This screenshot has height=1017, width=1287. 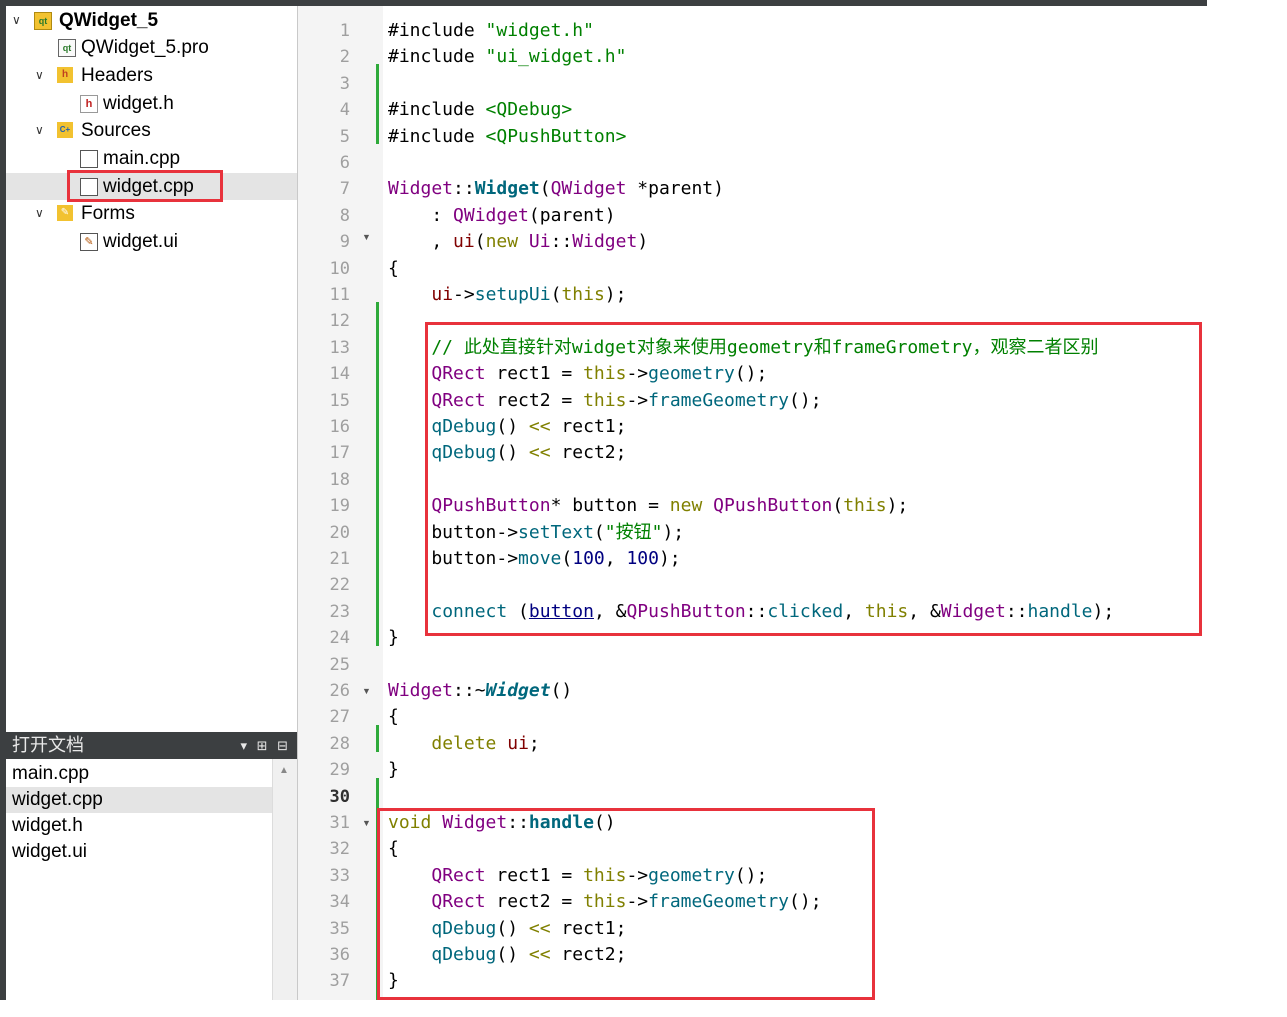 What do you see at coordinates (138, 103) in the screenshot?
I see `header-file-label: widget.h` at bounding box center [138, 103].